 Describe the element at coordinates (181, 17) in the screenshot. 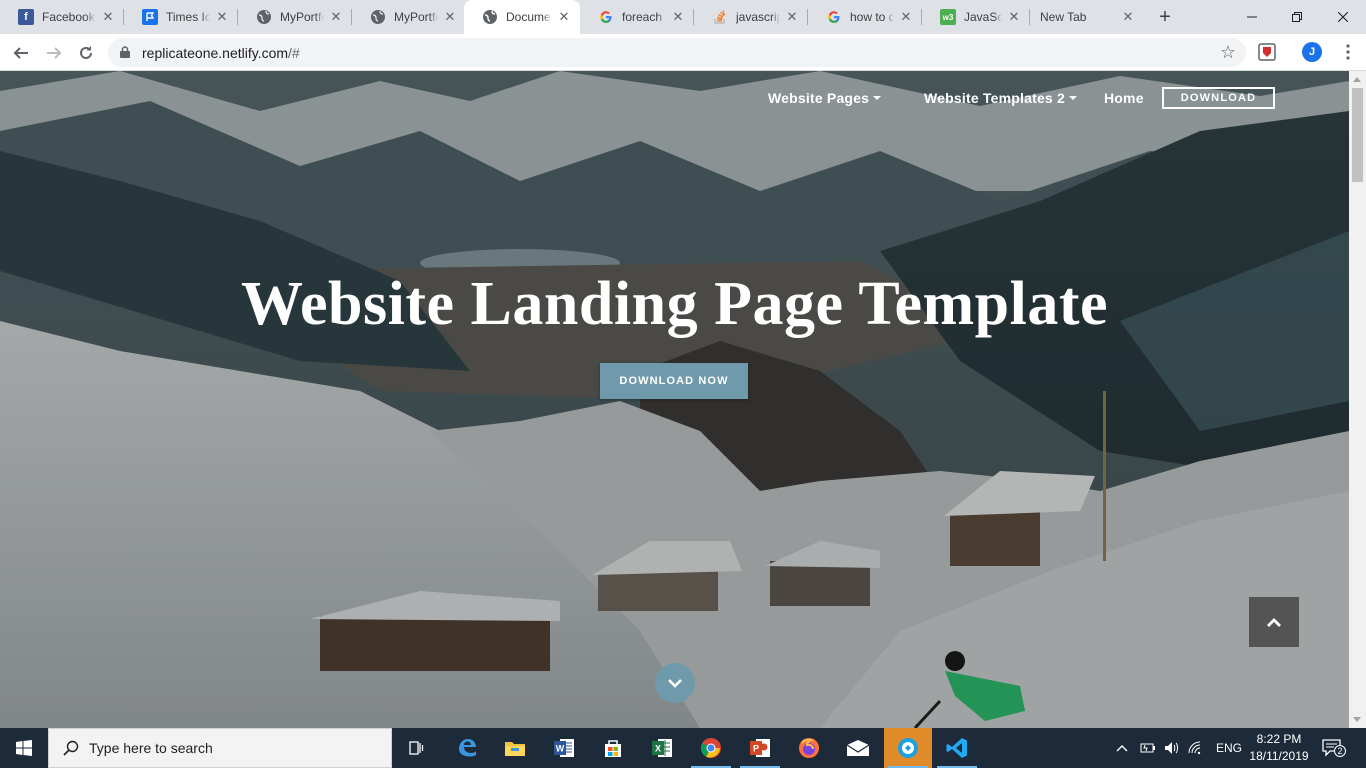

I see `tab-times-icons: Times Icons ✕` at that location.